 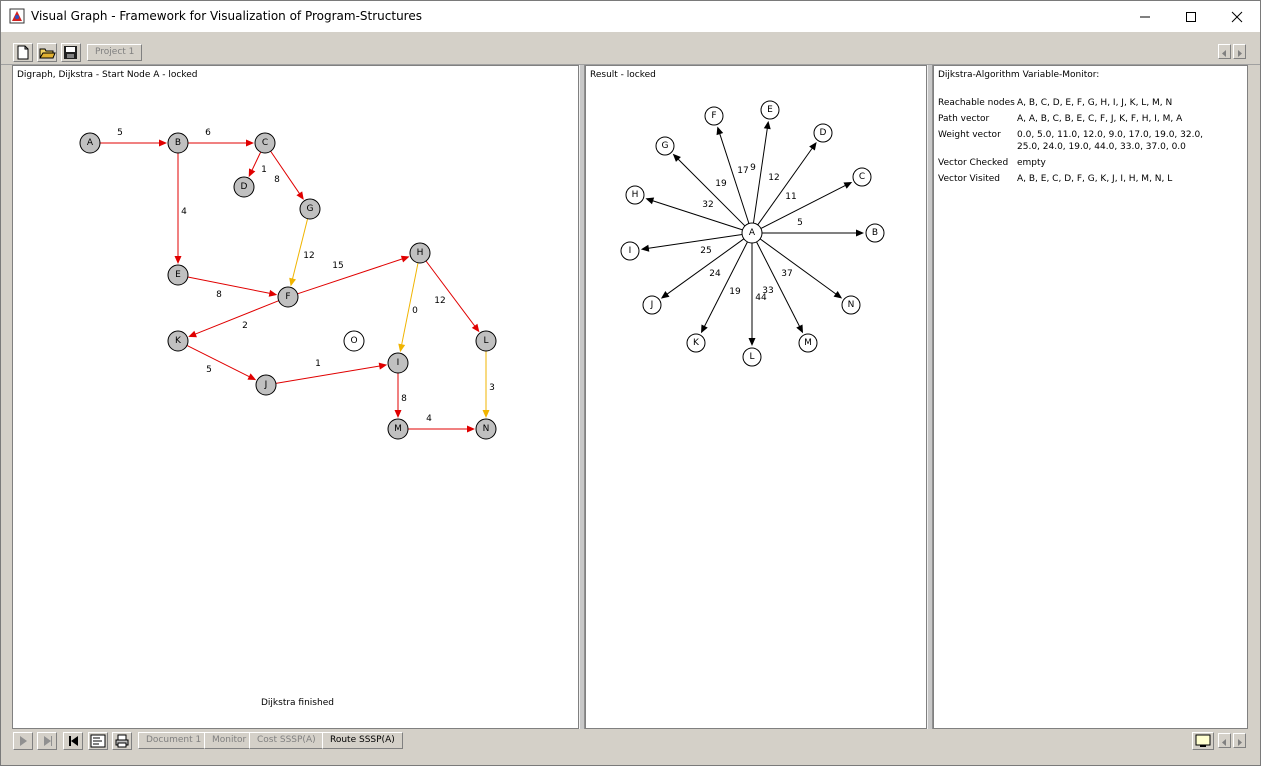 I want to click on graph-node-F: F, so click(x=288, y=297).